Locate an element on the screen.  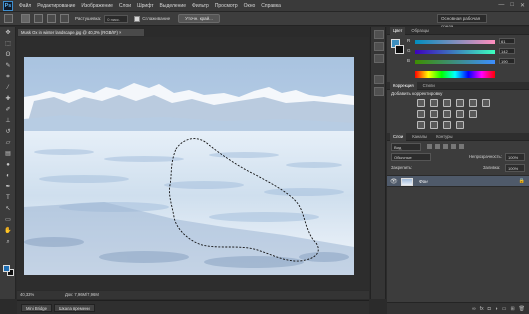
color-spectrum-bar is located at coordinates (455, 74).